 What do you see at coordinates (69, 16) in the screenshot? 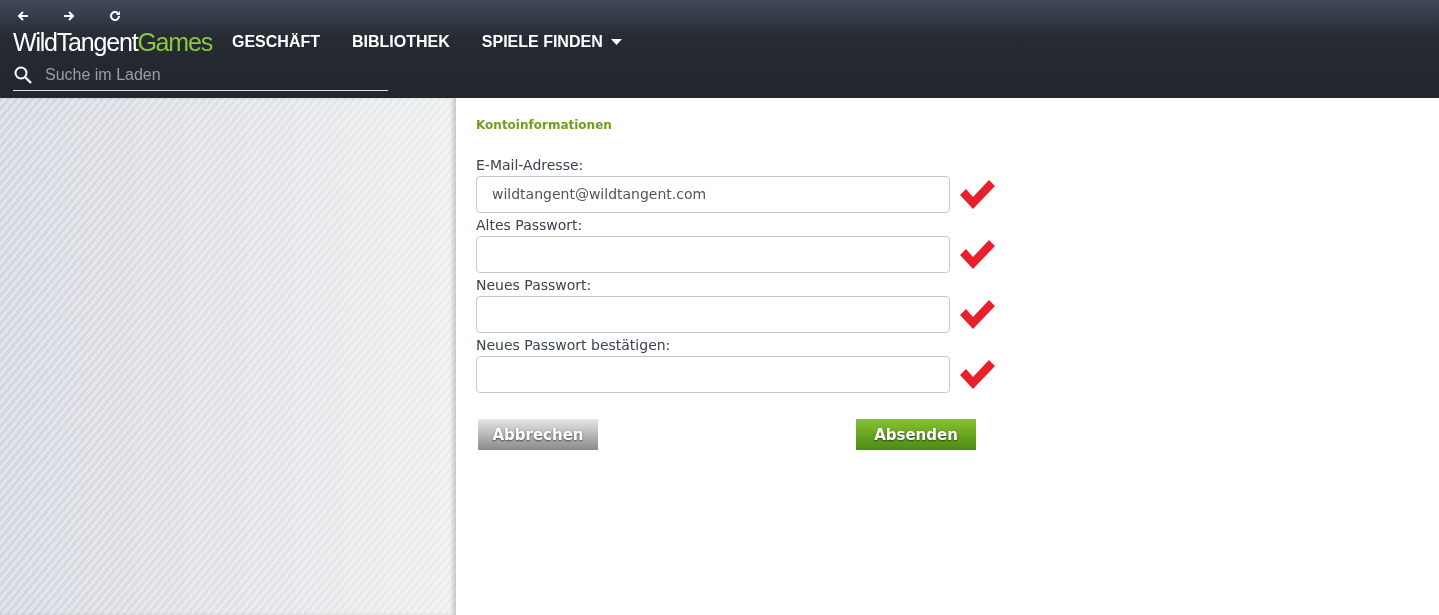
I see `forward-arrow-icon` at bounding box center [69, 16].